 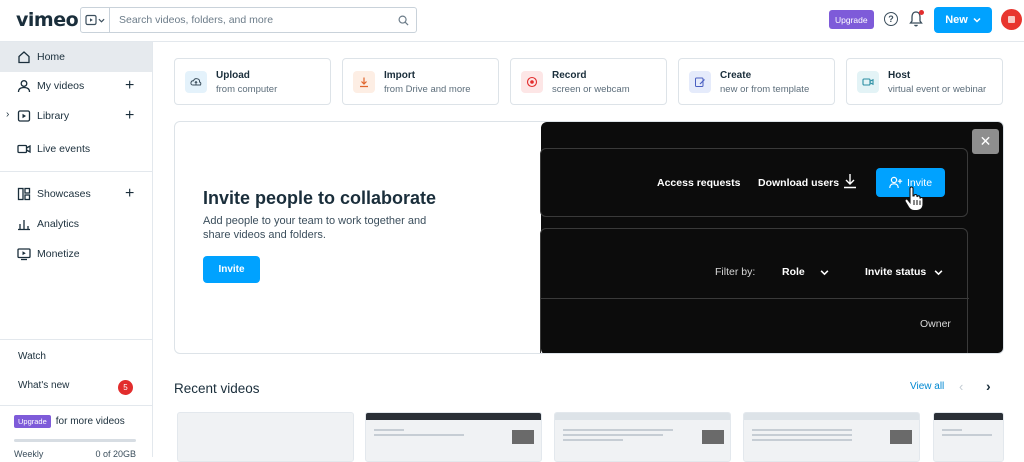 What do you see at coordinates (76, 57) in the screenshot?
I see `sidebar-item-home: Home` at bounding box center [76, 57].